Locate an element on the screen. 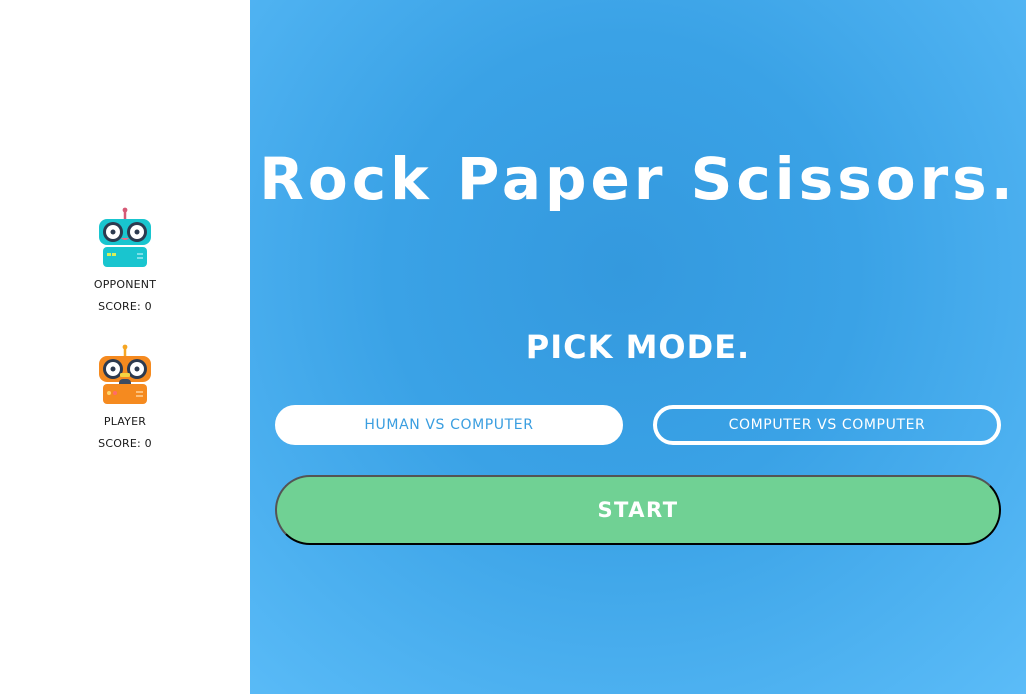 The height and width of the screenshot is (694, 1026). start-button: START is located at coordinates (638, 510).